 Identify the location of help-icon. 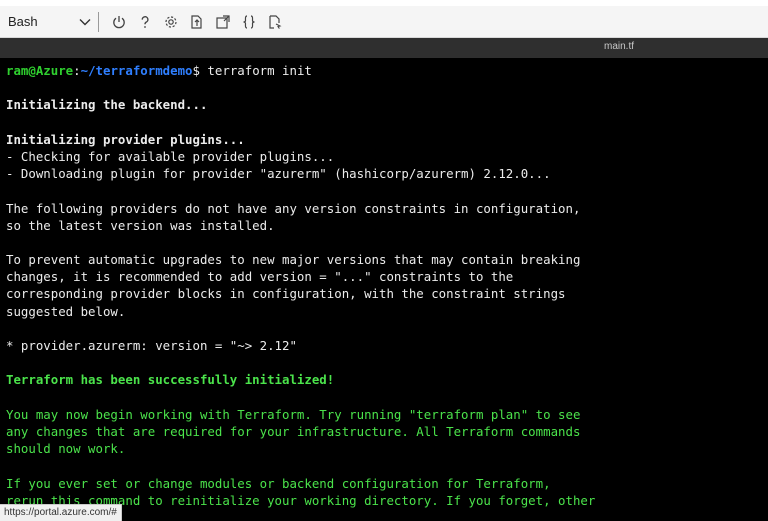
(145, 21).